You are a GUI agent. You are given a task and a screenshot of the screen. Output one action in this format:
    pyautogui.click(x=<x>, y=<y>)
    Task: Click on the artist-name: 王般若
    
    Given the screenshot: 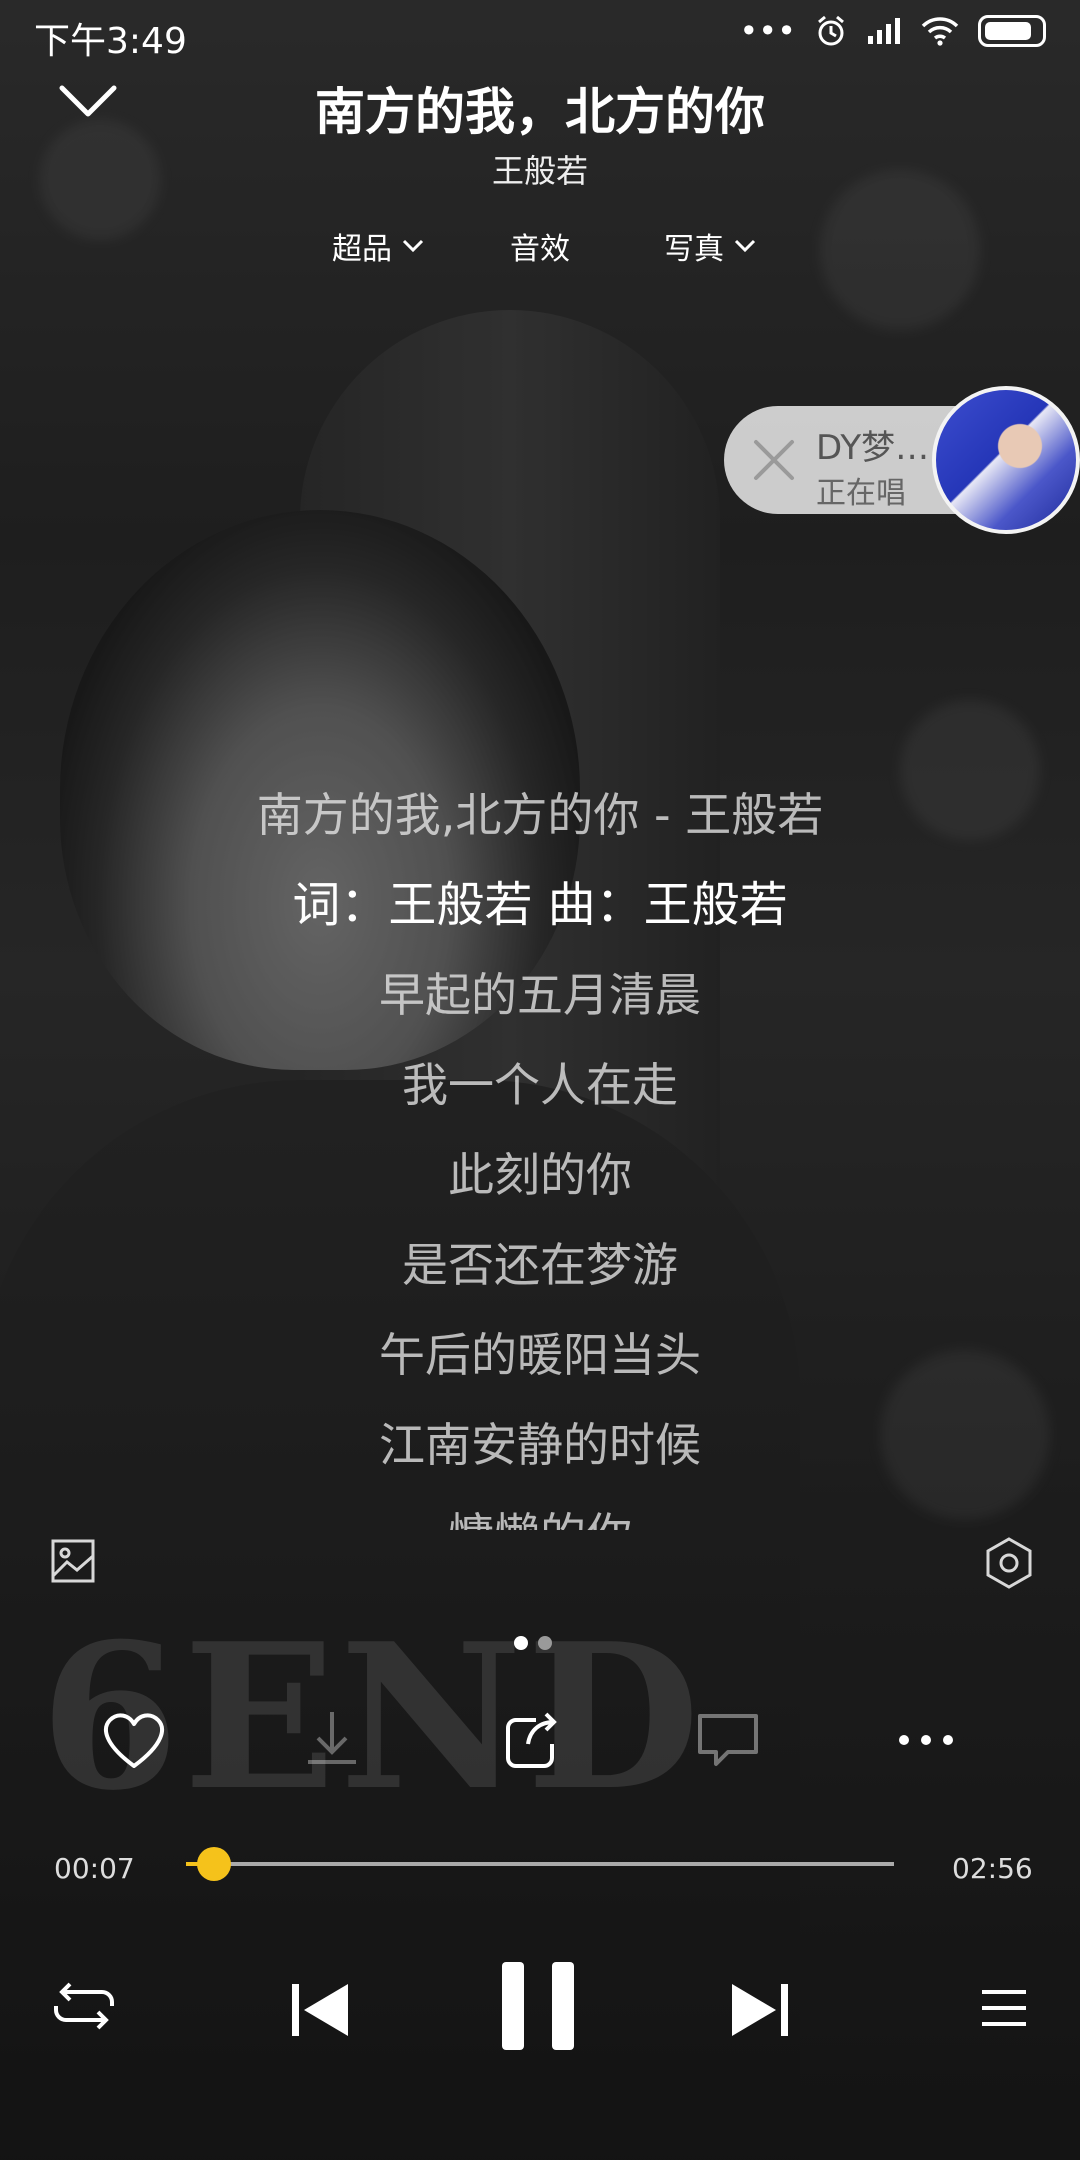 What is the action you would take?
    pyautogui.click(x=540, y=169)
    